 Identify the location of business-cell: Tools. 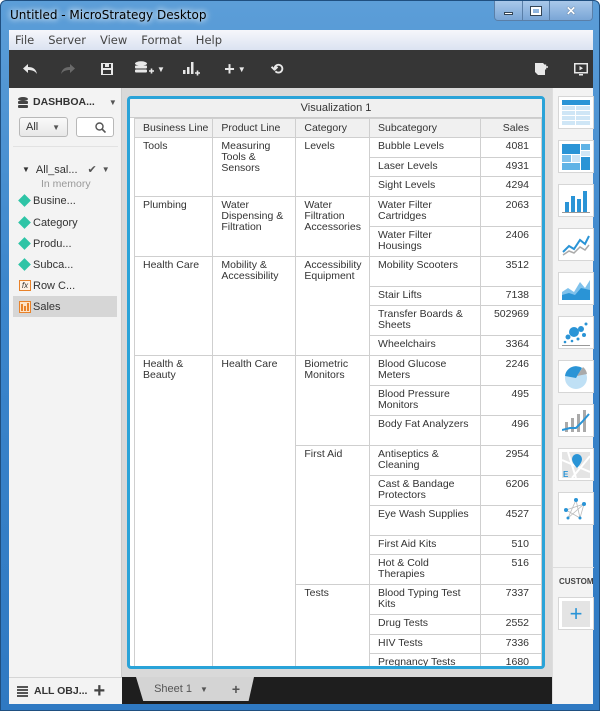
(173, 167).